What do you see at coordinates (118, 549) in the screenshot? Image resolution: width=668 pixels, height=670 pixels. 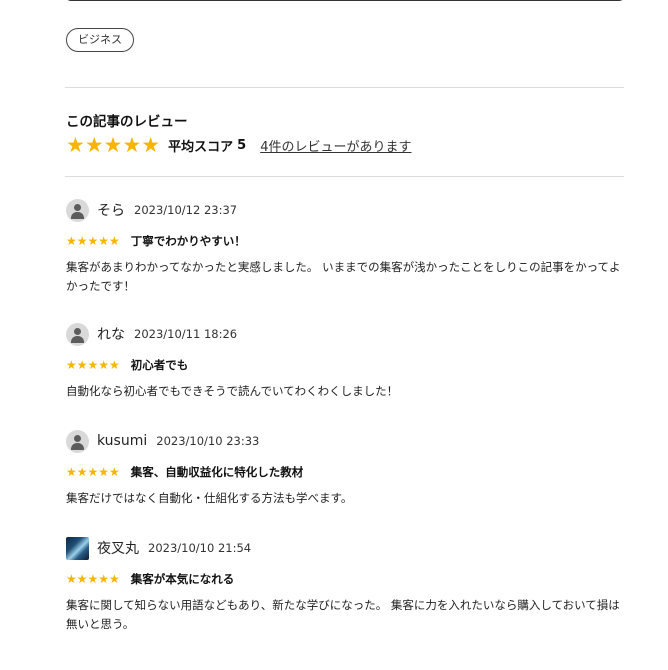 I see `review-username: 夜叉丸` at bounding box center [118, 549].